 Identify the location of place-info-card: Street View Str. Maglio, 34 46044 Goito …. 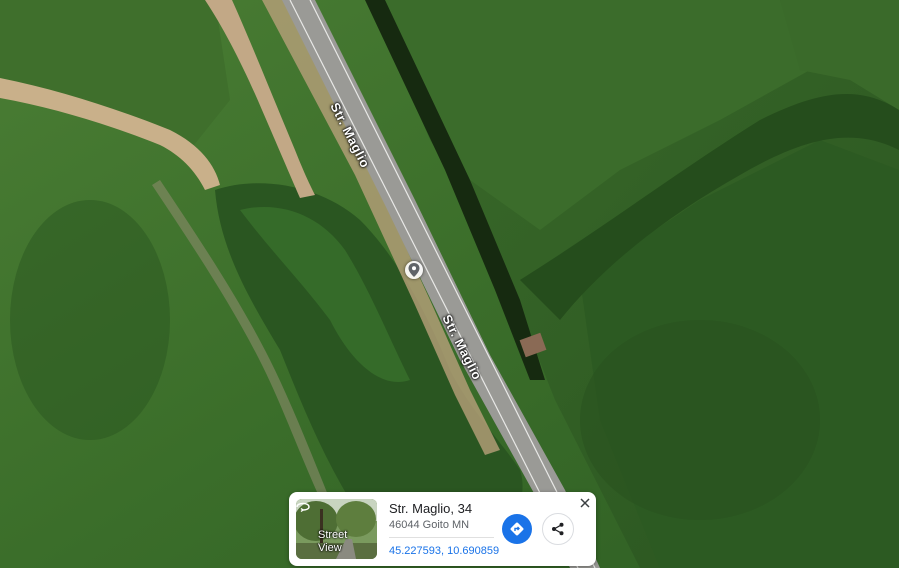
(442, 529).